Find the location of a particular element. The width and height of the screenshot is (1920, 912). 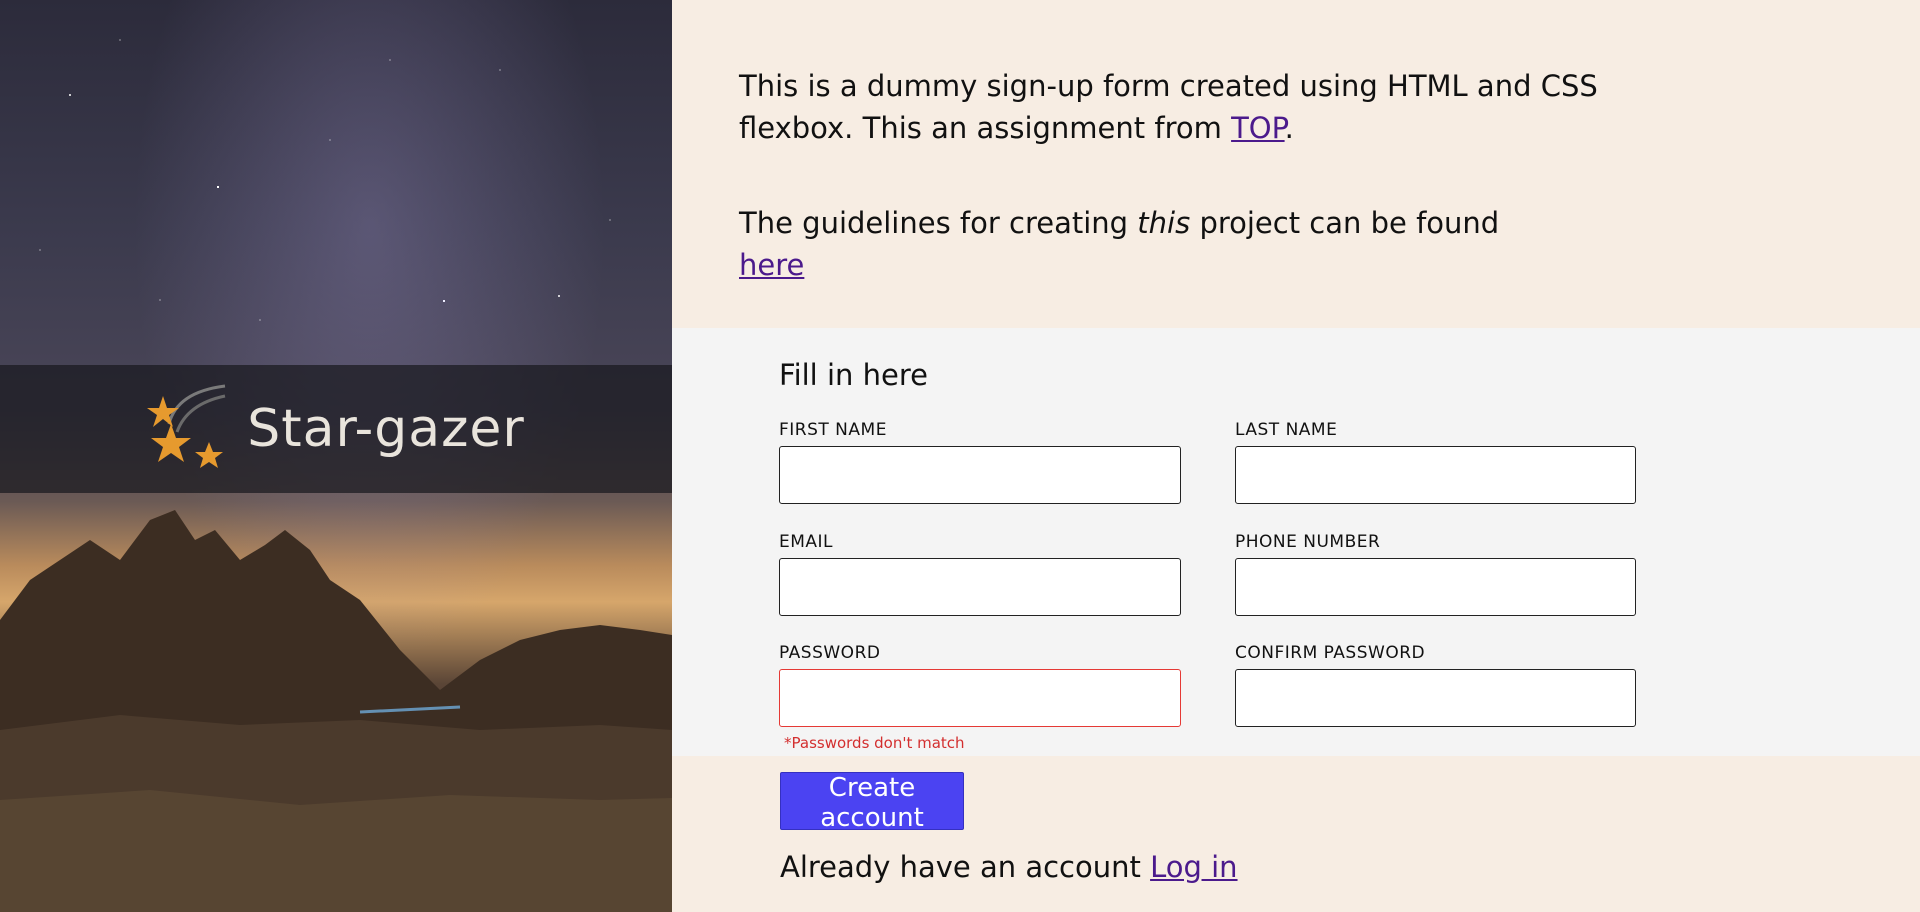

phone-group: PHONE NUMBER is located at coordinates (1435, 574).